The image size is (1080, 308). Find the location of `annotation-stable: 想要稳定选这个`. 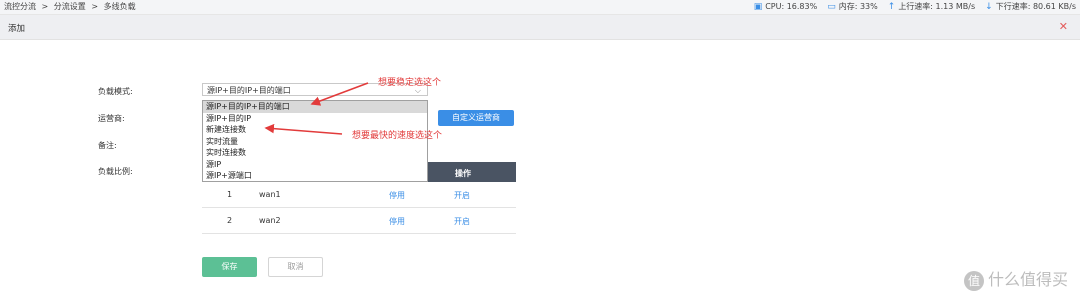

annotation-stable: 想要稳定选这个 is located at coordinates (410, 83).